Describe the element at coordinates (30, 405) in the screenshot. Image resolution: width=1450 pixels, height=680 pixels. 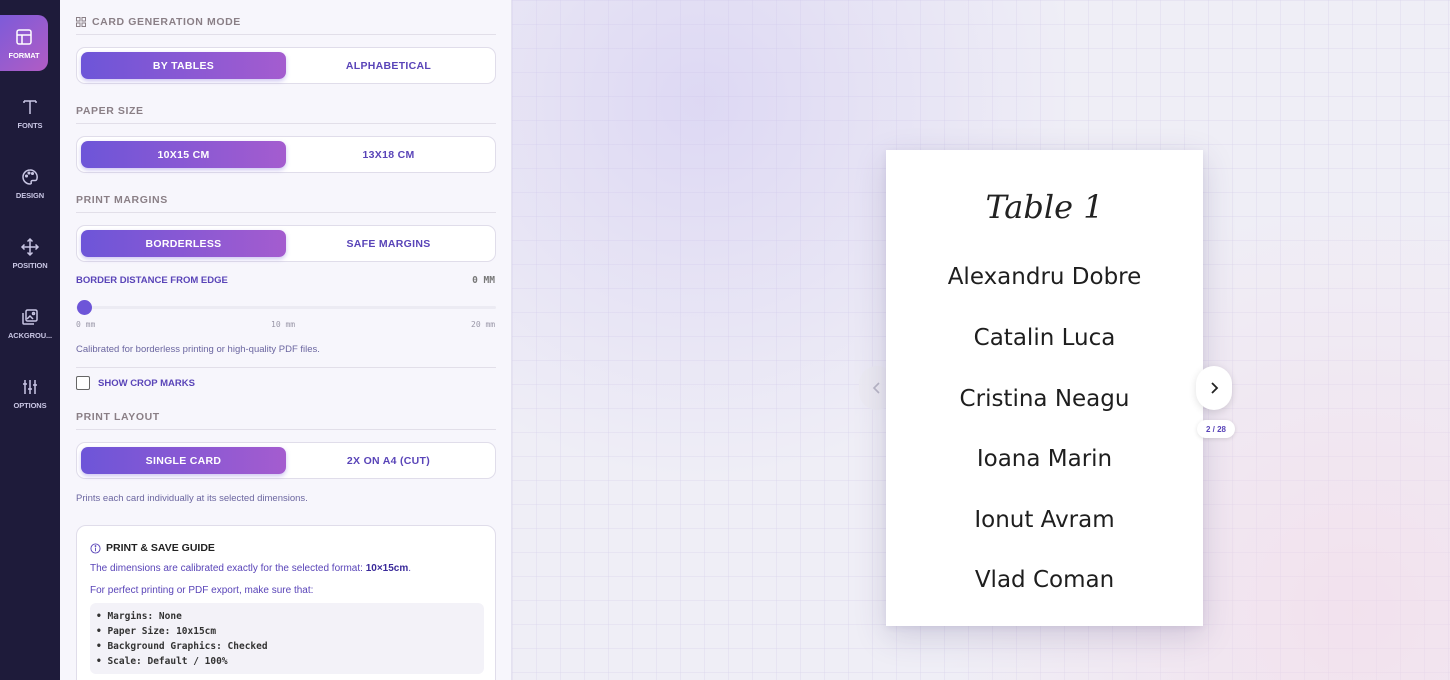
I see `rail-label: OPTIONS` at that location.